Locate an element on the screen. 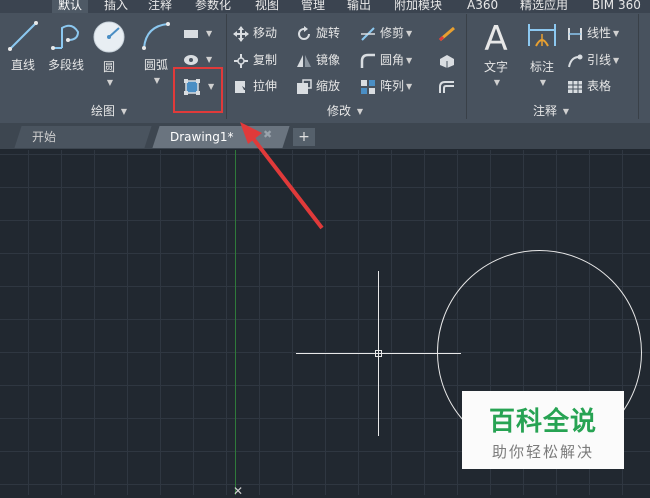 The height and width of the screenshot is (498, 650). watermark-logo: 百科全说 助你轻松解决 is located at coordinates (543, 430).